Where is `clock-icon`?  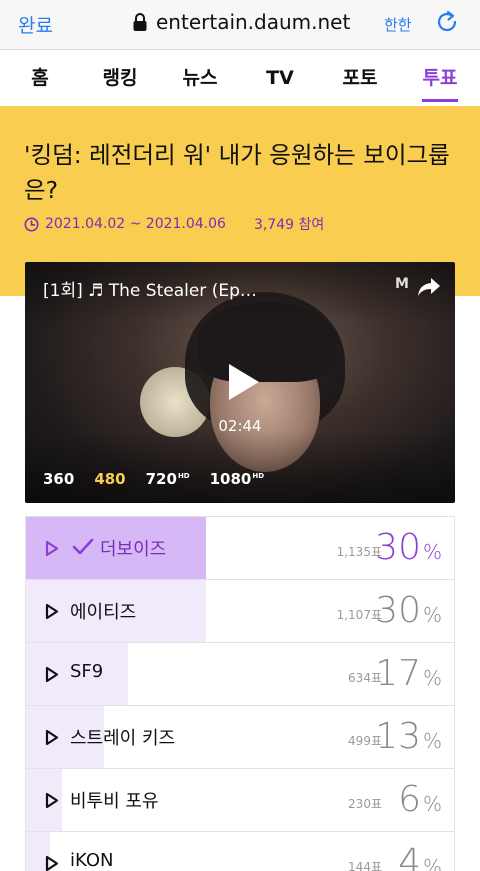
clock-icon is located at coordinates (31, 224).